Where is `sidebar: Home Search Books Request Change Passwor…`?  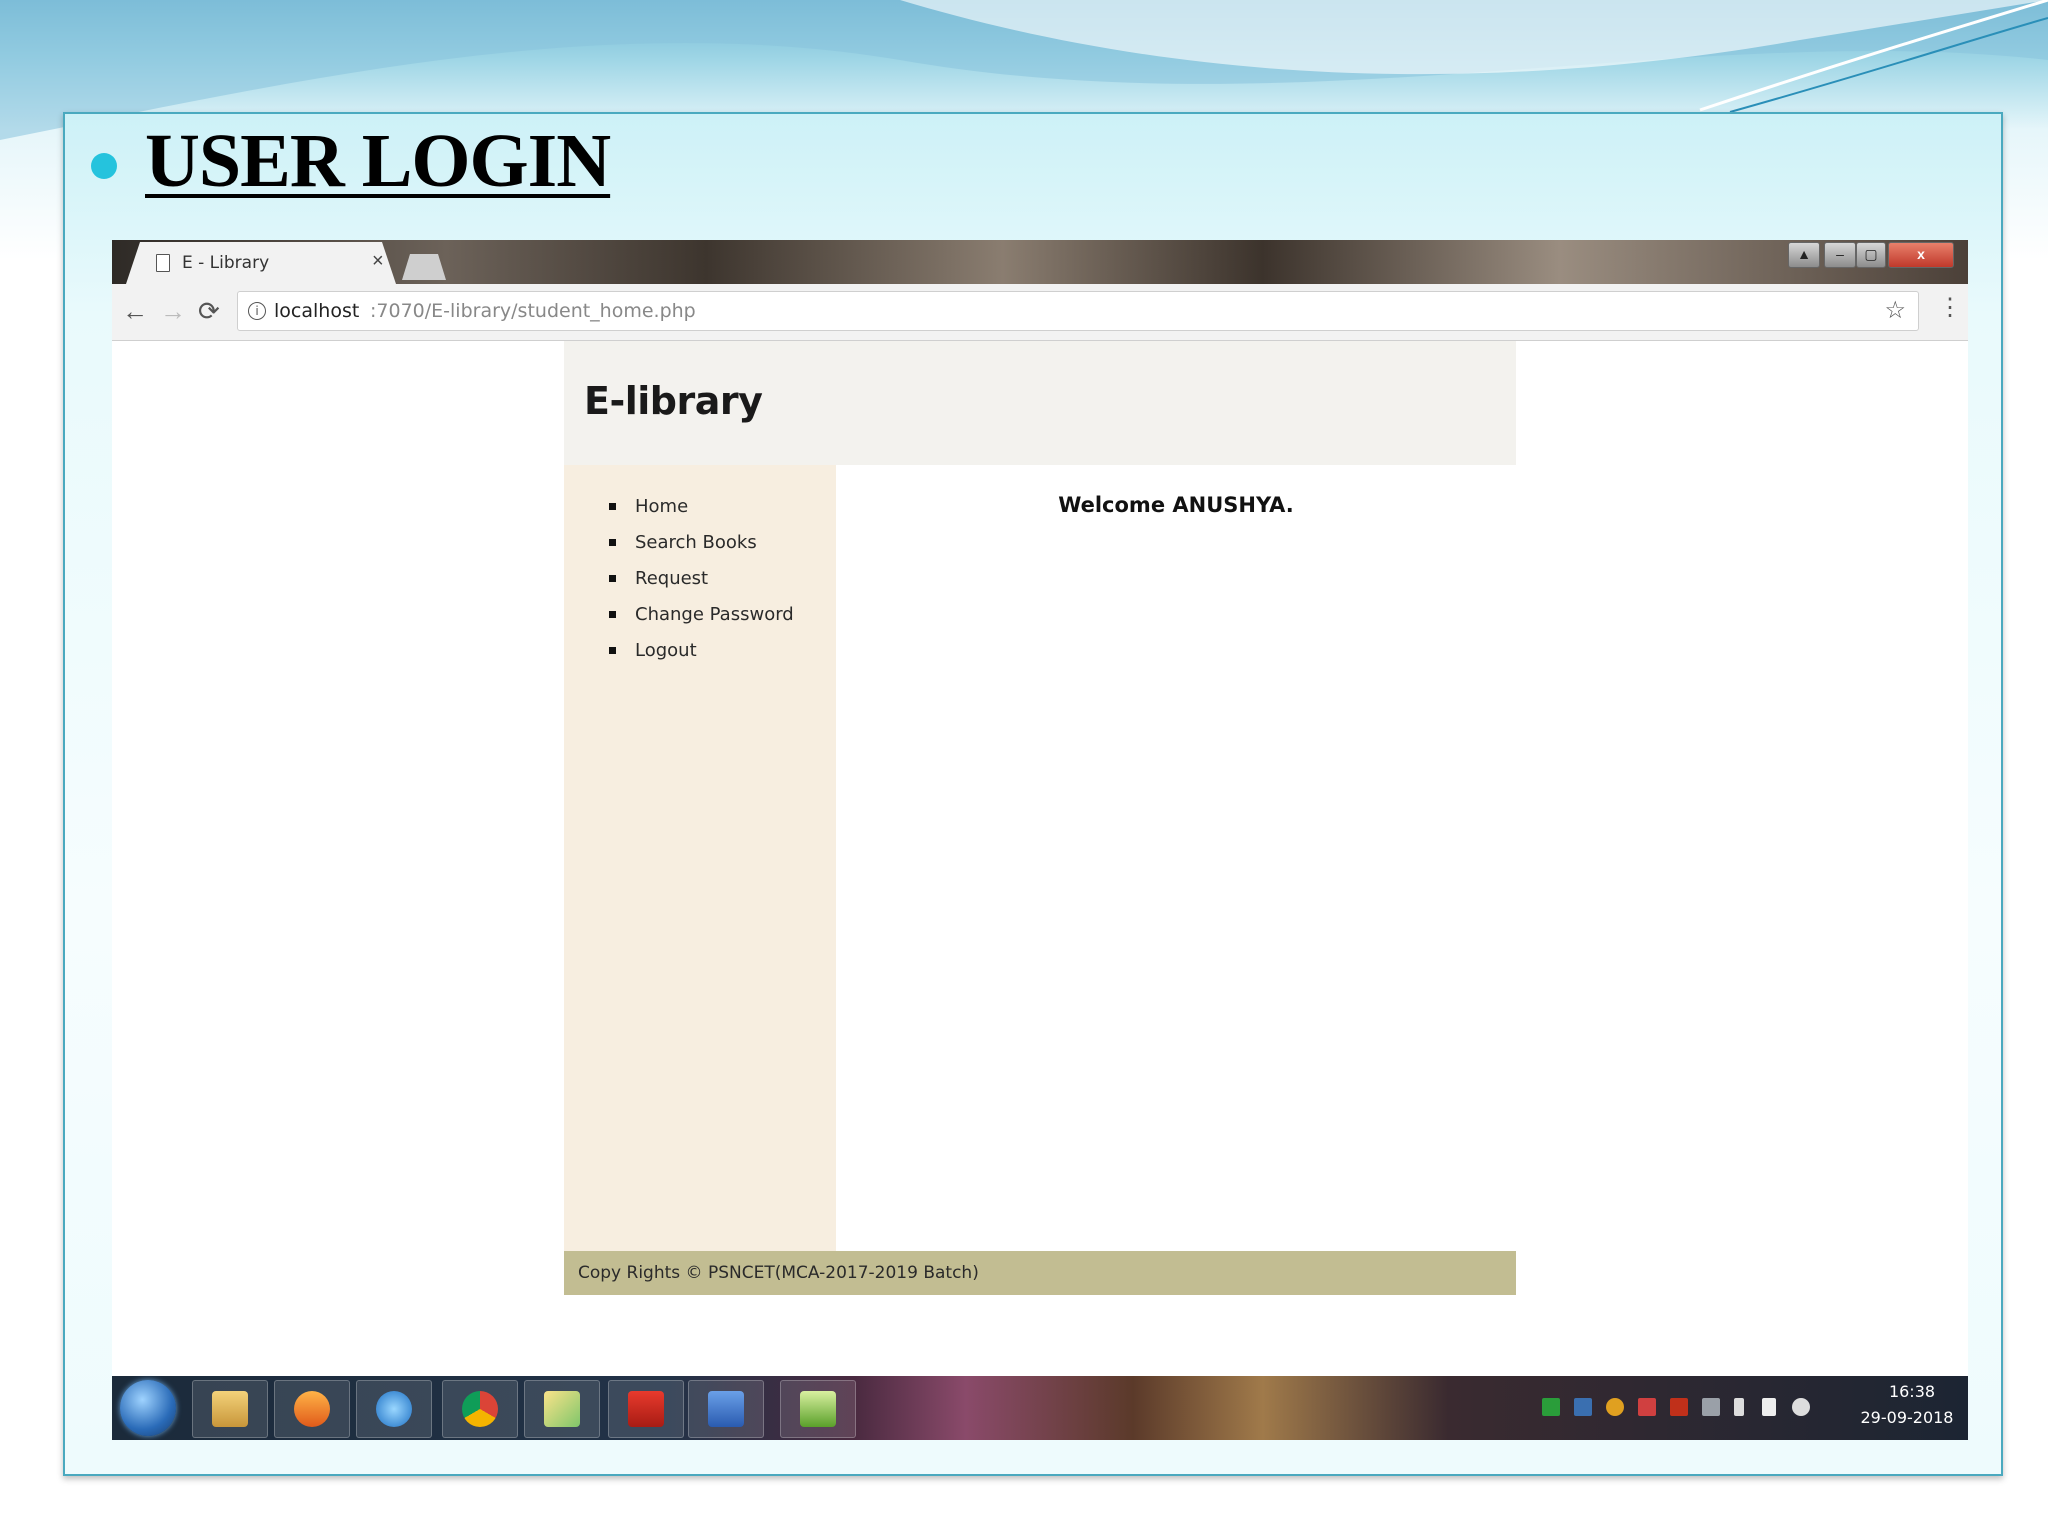
sidebar: Home Search Books Request Change Passwor… is located at coordinates (700, 858).